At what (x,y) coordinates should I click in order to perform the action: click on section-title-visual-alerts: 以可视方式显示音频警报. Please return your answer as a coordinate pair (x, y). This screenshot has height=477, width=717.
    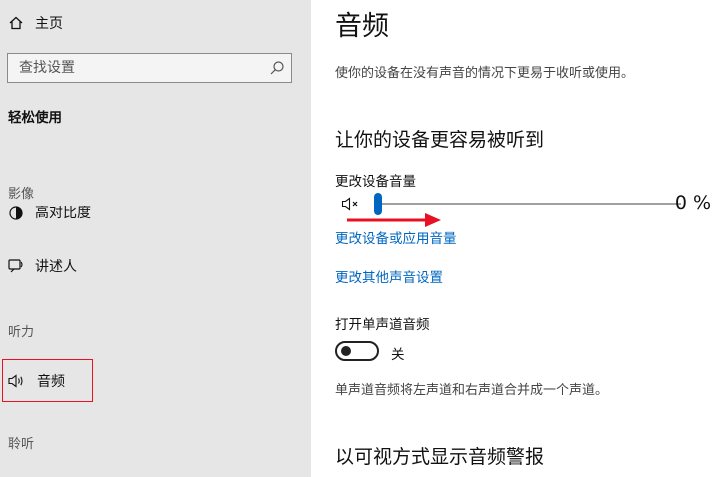
    Looking at the image, I should click on (440, 457).